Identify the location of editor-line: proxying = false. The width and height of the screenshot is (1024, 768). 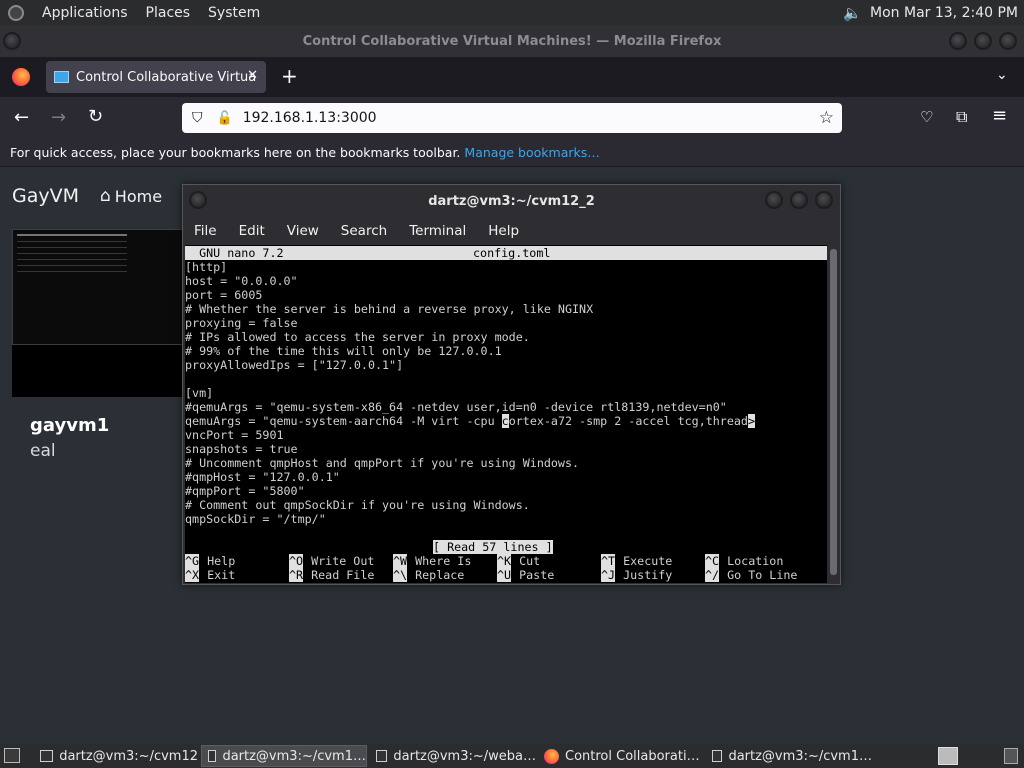
(241, 323).